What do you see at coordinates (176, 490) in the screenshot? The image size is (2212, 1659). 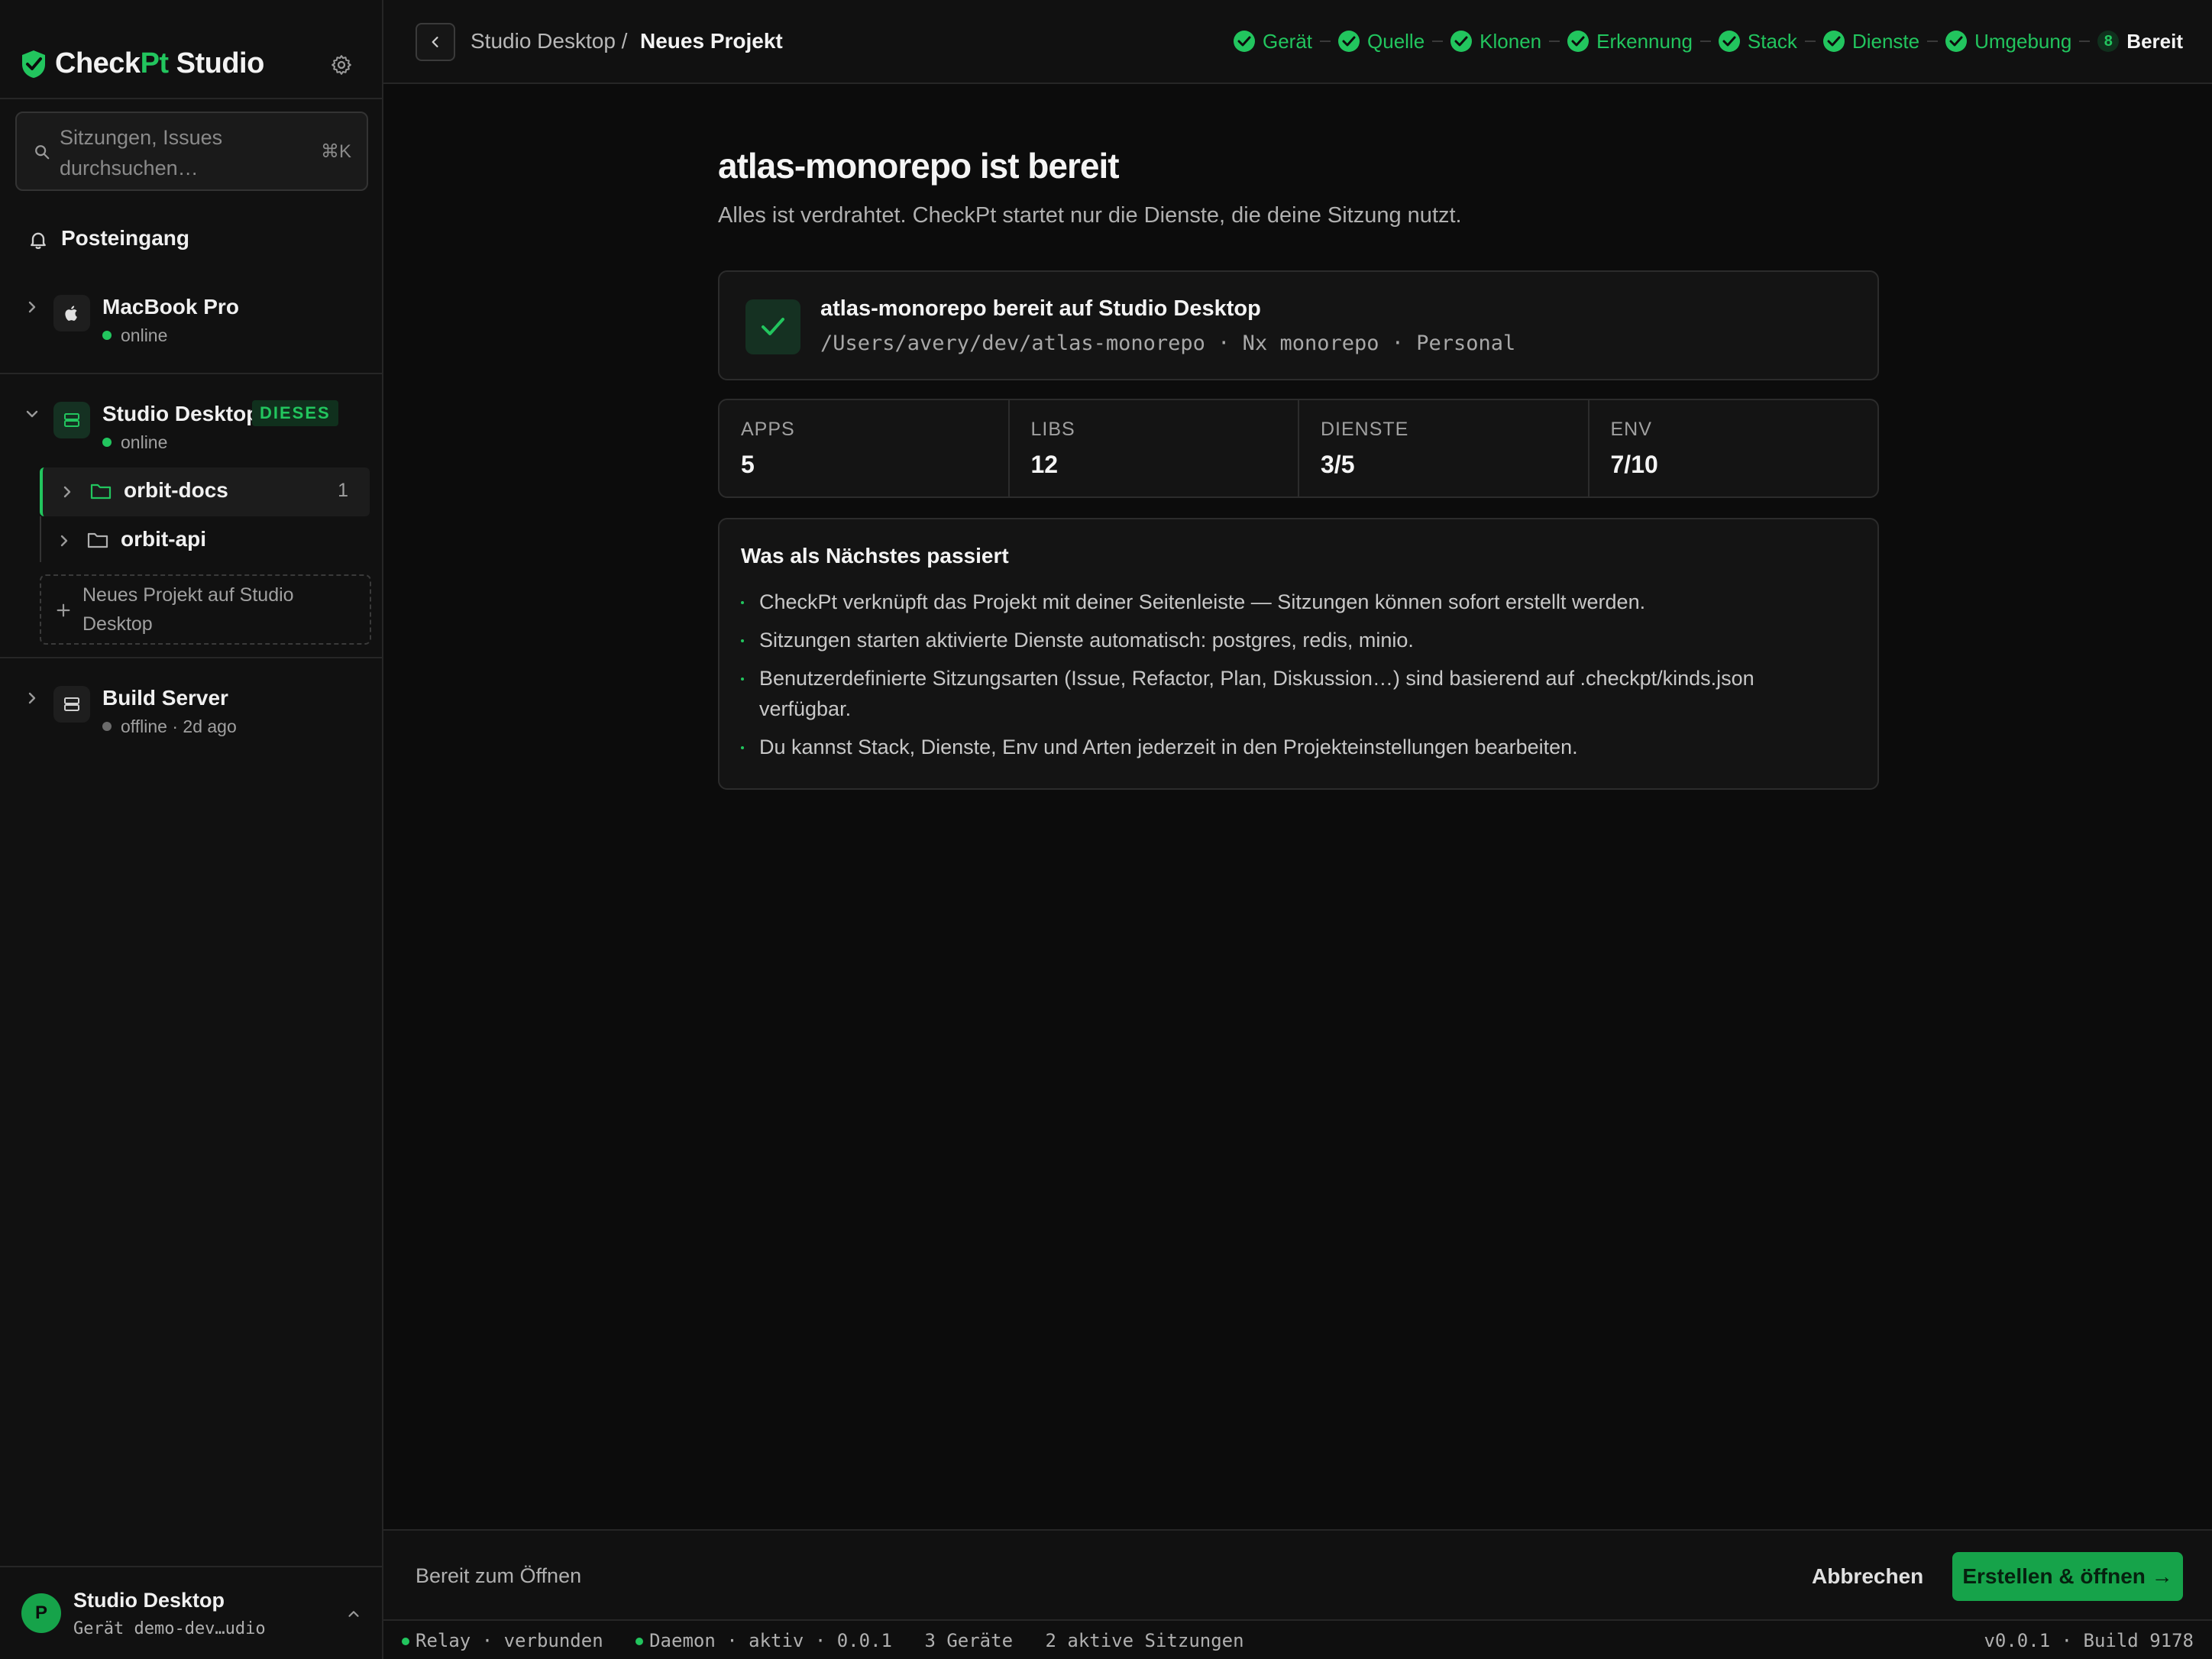 I see `project-name: orbit-docs` at bounding box center [176, 490].